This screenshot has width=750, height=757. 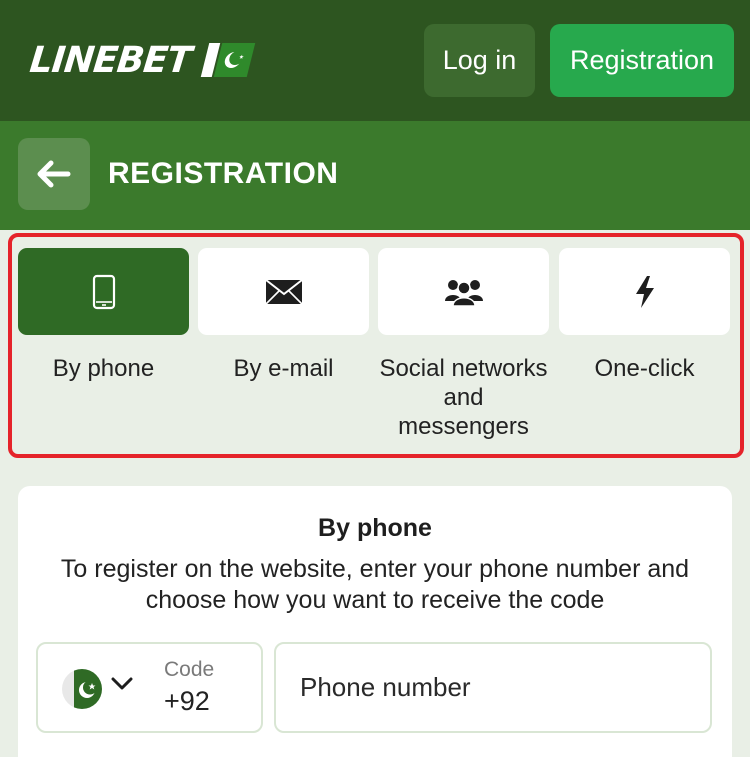 I want to click on arrow-left-icon, so click(x=54, y=174).